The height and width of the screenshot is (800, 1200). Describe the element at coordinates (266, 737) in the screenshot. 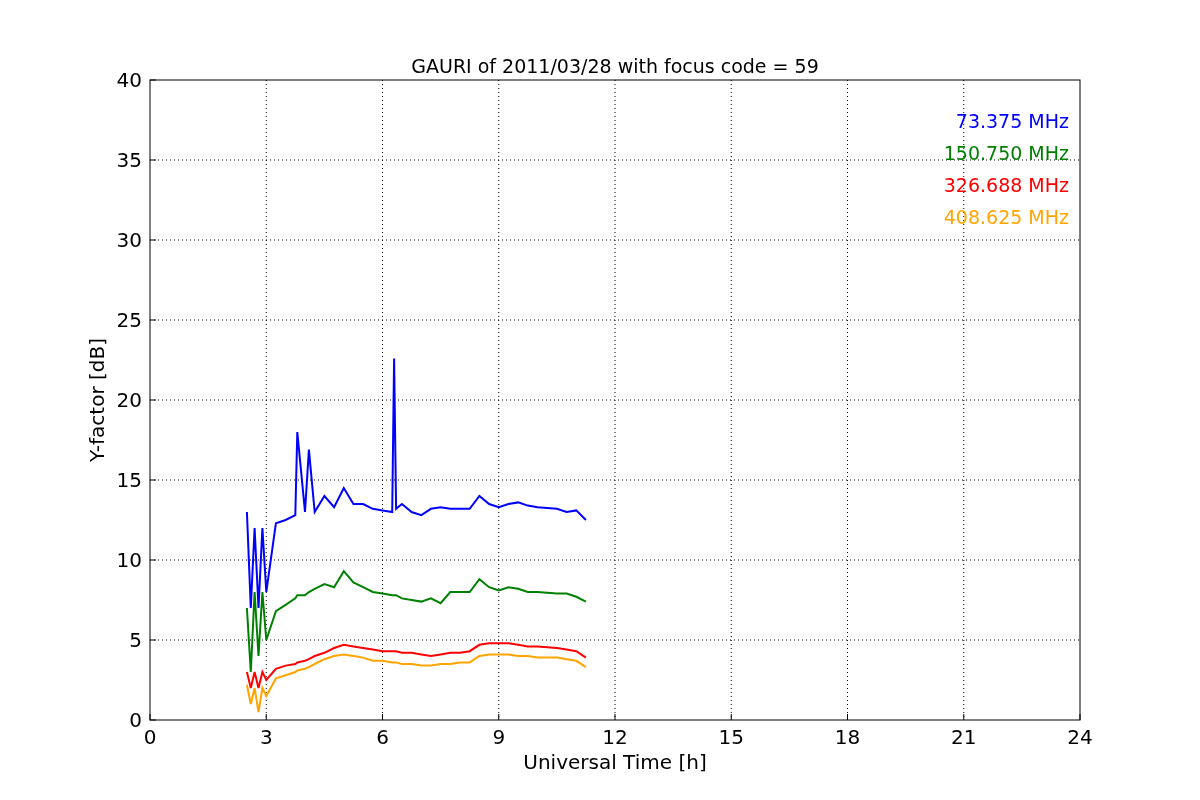

I see `x-tick-label: 3` at that location.